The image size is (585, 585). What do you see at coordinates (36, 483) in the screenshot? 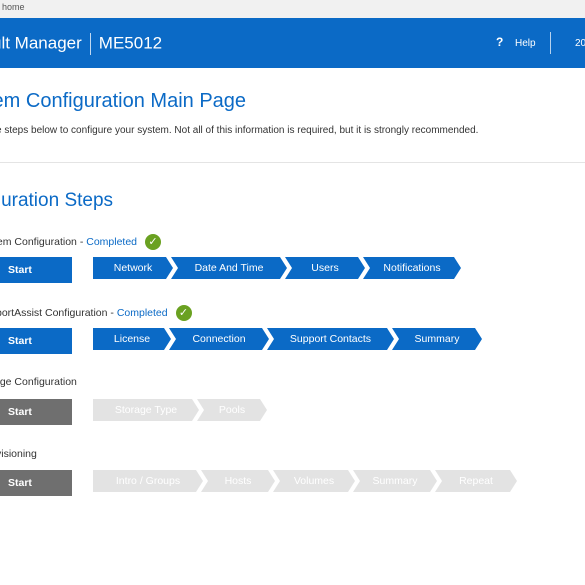
I see `start-button-provisioning: Start` at bounding box center [36, 483].